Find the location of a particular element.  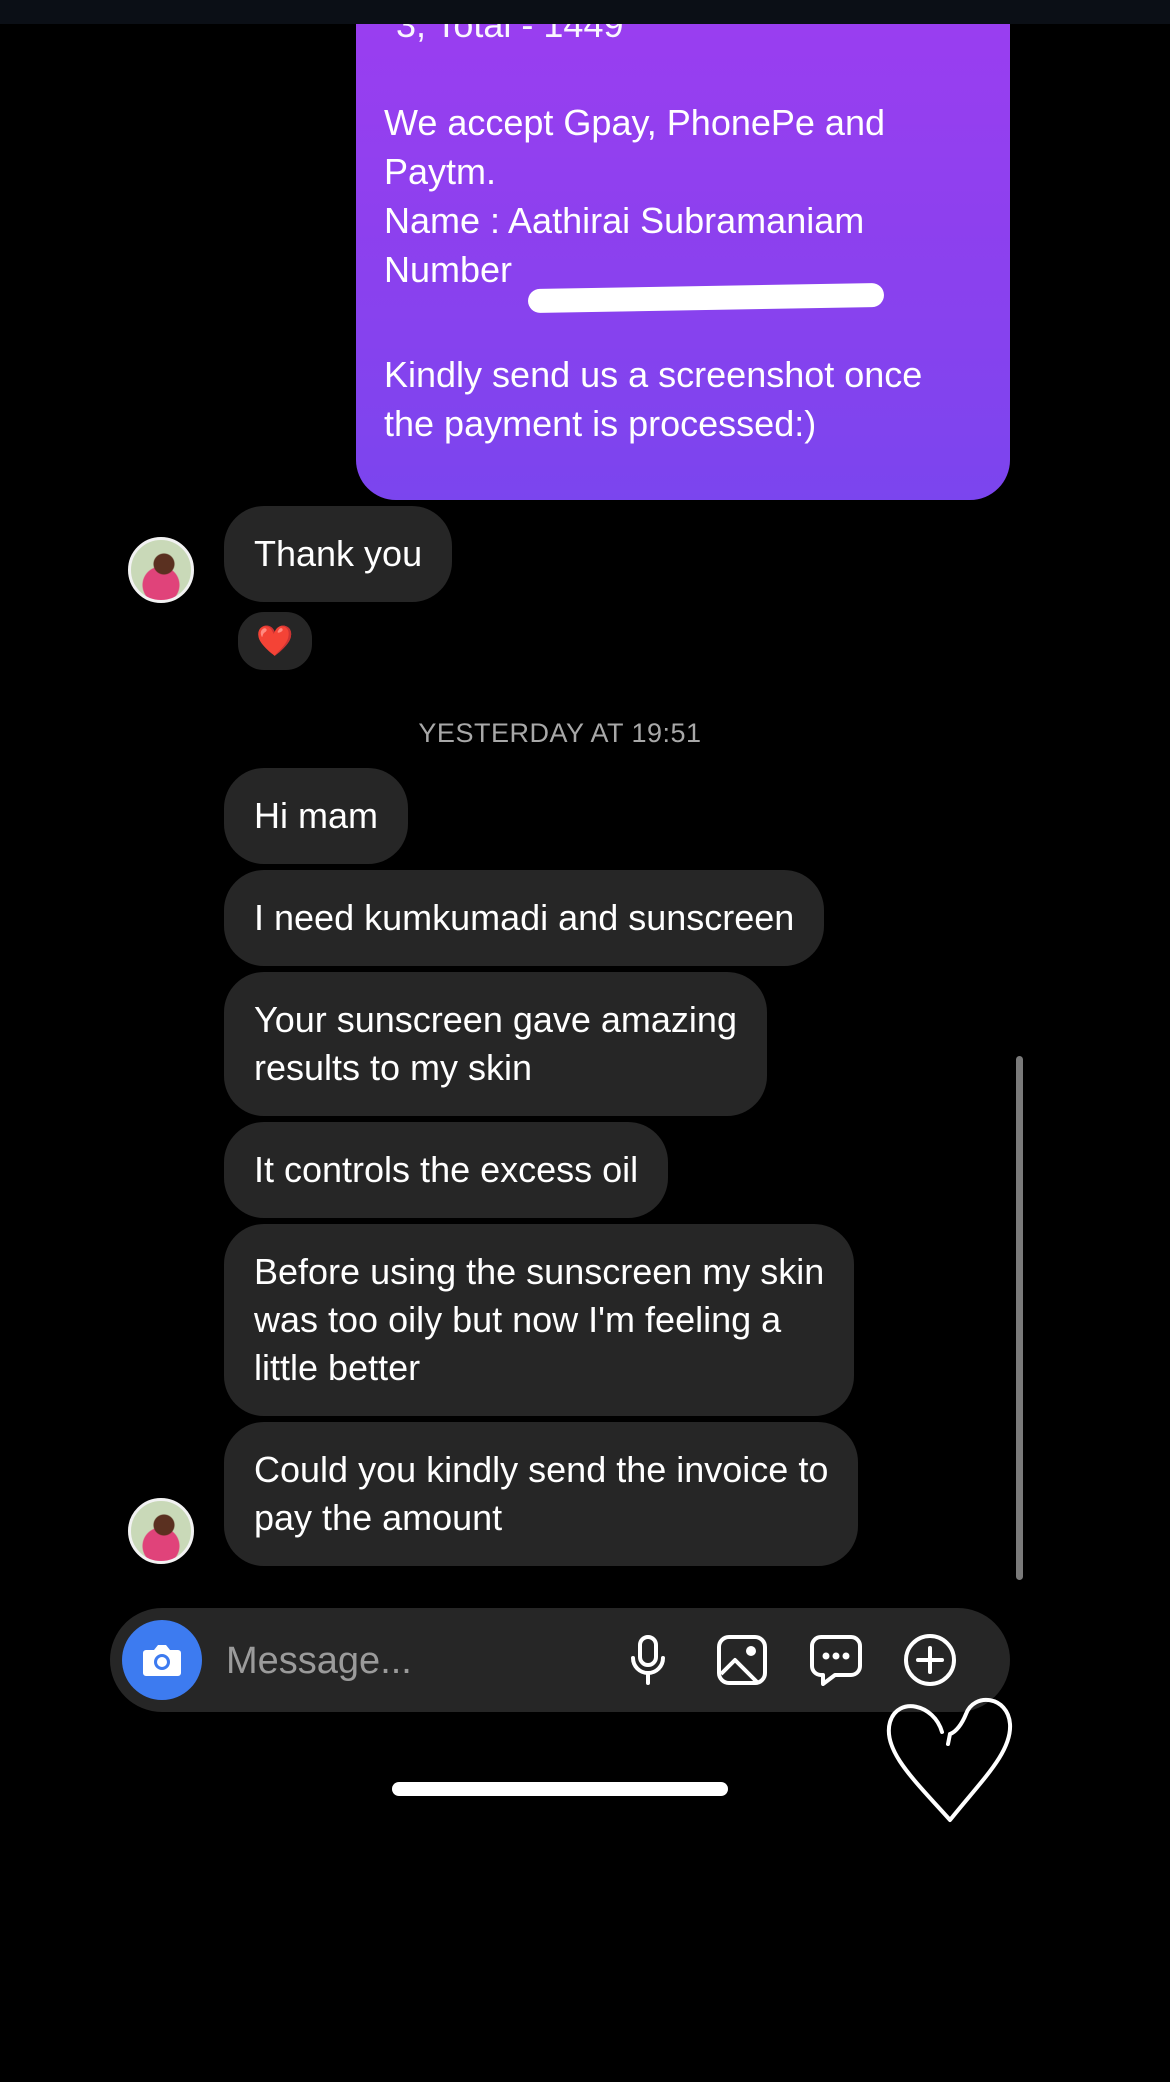

message-text: Hi mam is located at coordinates (316, 815).